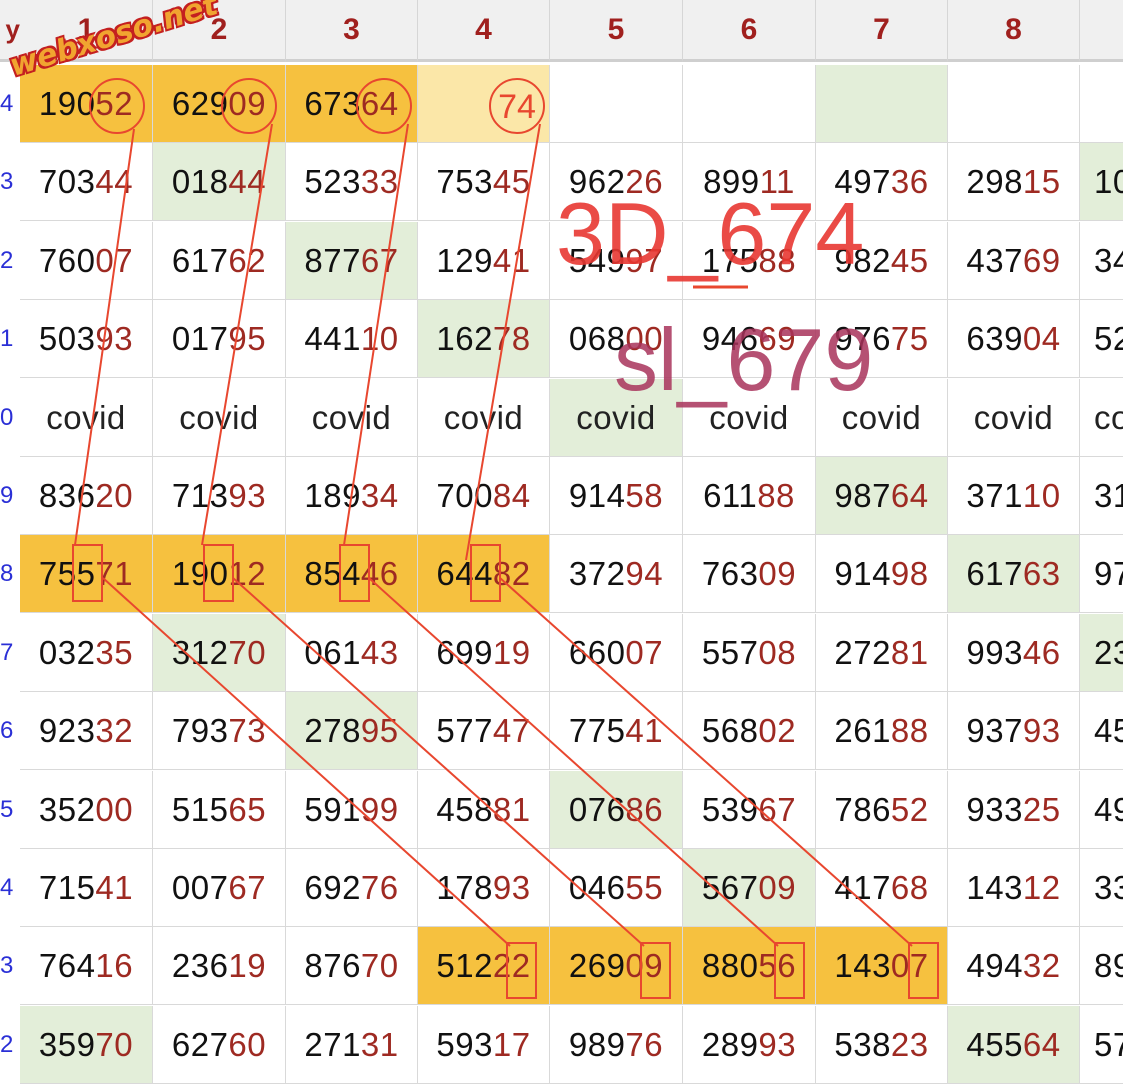 The width and height of the screenshot is (1123, 1085). What do you see at coordinates (909, 965) in the screenshot?
I see `cell-last-two-digits: 07` at bounding box center [909, 965].